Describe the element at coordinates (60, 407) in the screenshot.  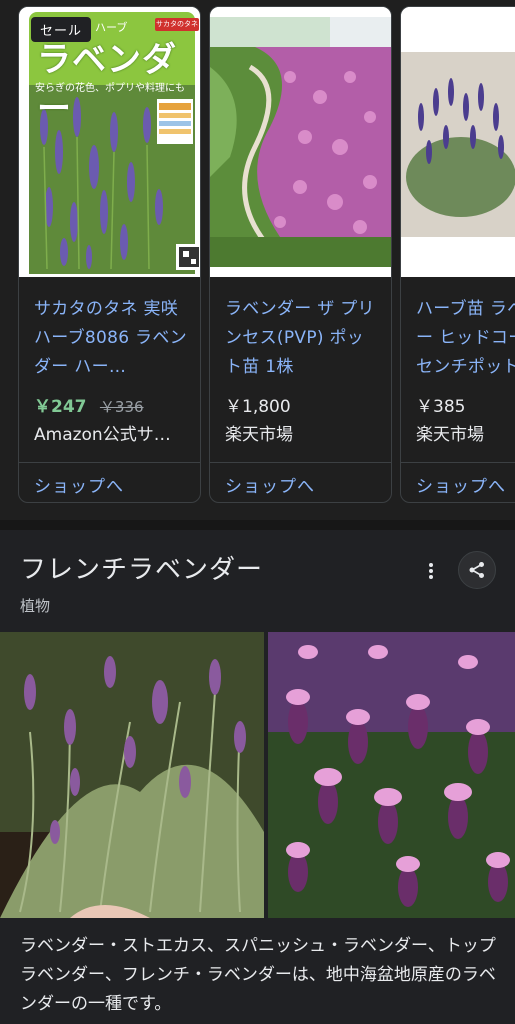
I see `sale-price: ￥247` at that location.